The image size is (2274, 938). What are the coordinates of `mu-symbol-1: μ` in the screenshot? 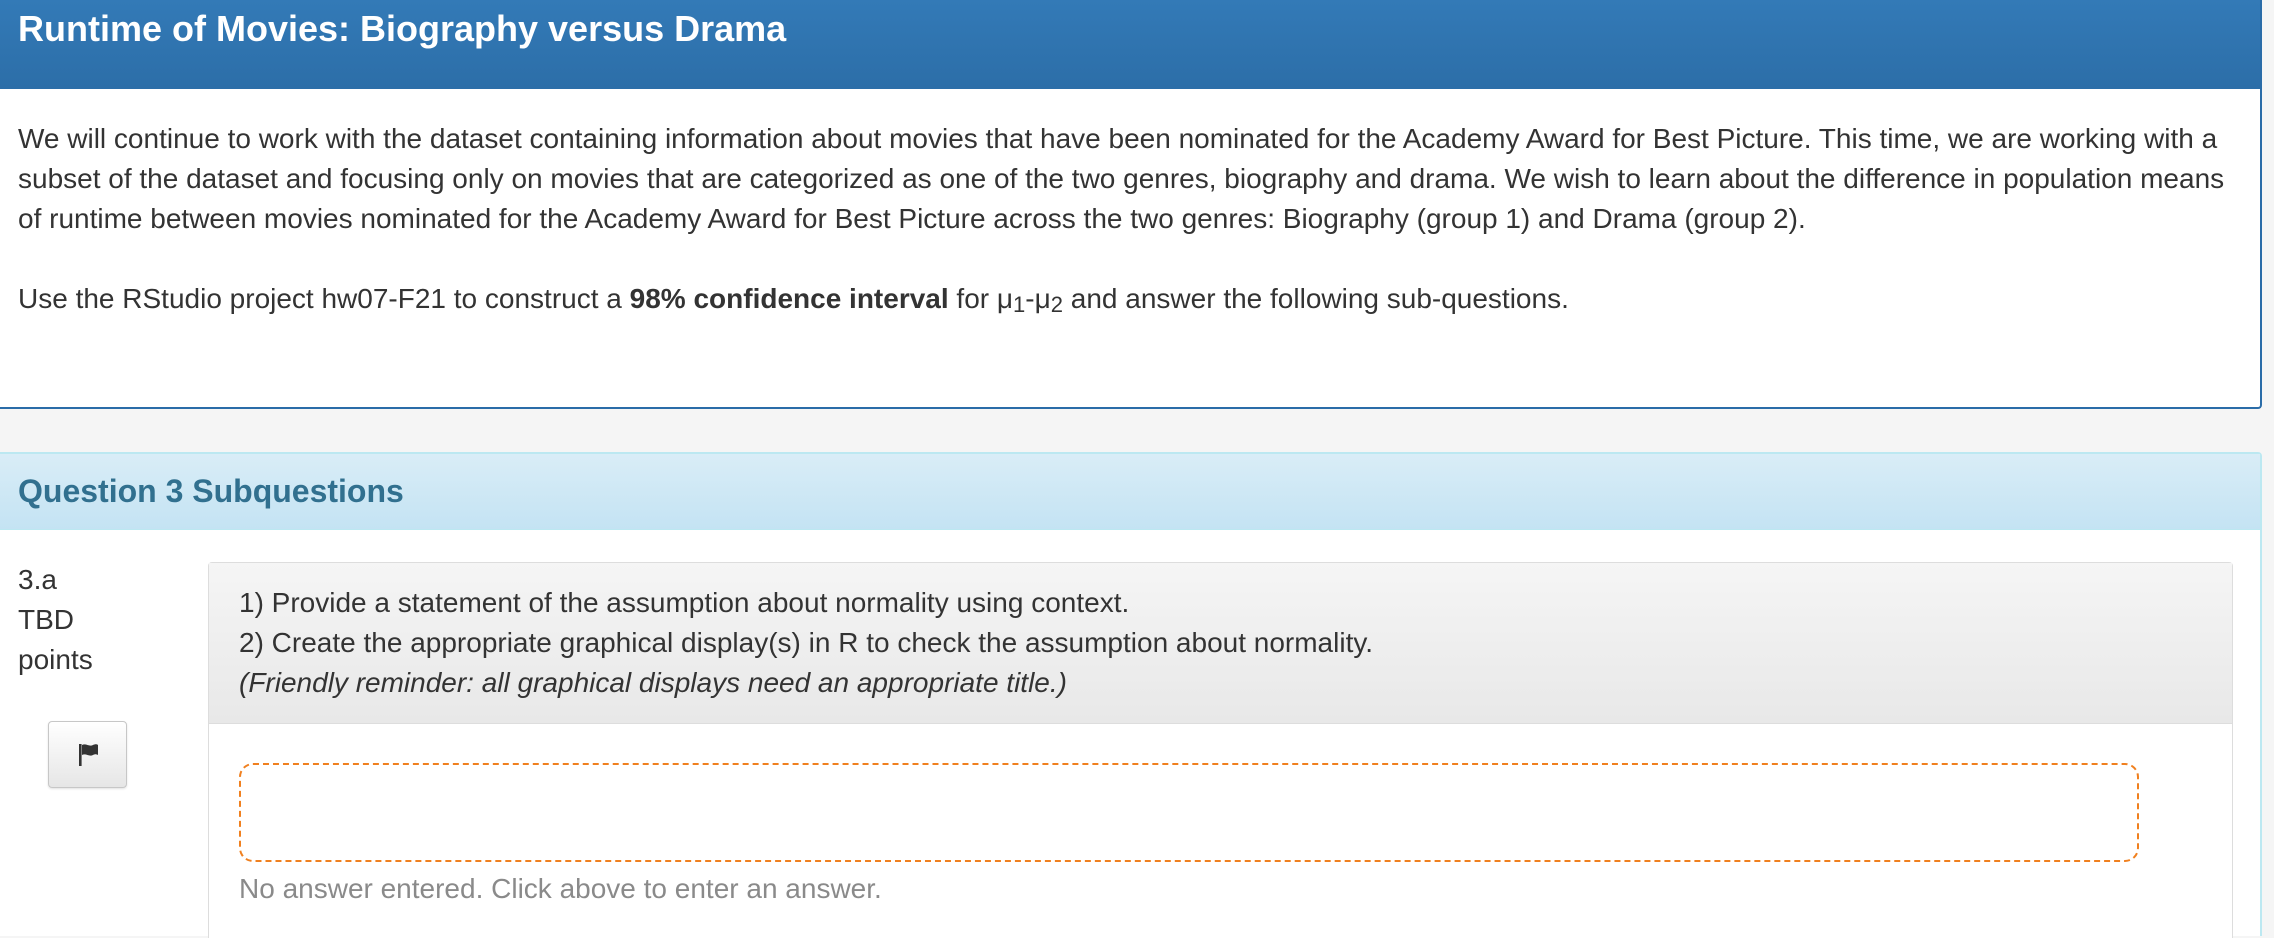 It's located at (1005, 298).